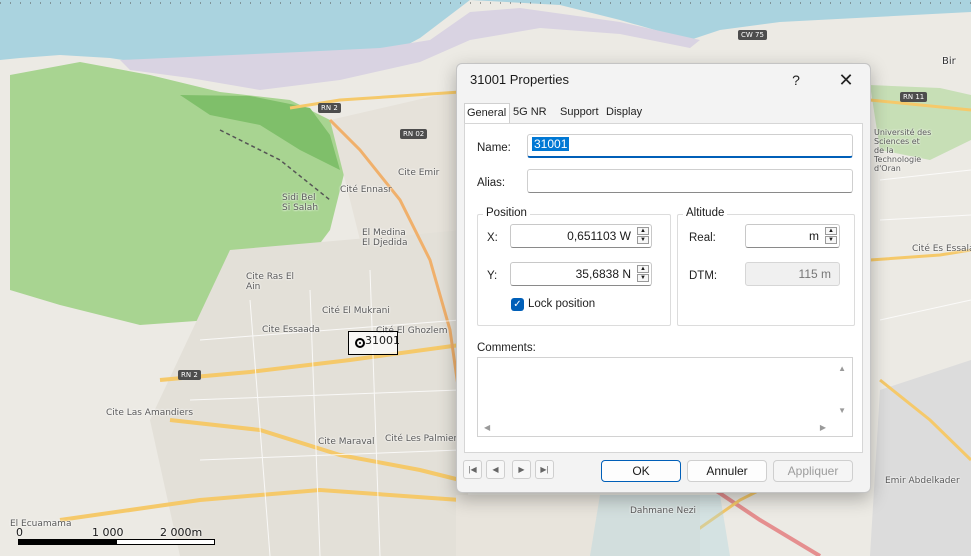  I want to click on site-marker: 31001, so click(374, 343).